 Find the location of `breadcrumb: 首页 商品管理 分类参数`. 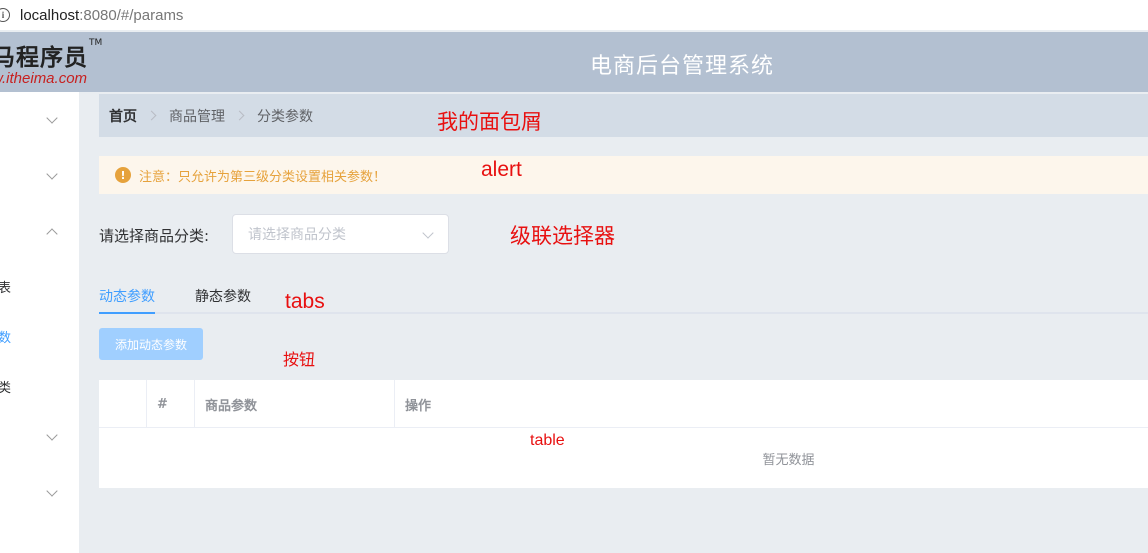

breadcrumb: 首页 商品管理 分类参数 is located at coordinates (623, 115).